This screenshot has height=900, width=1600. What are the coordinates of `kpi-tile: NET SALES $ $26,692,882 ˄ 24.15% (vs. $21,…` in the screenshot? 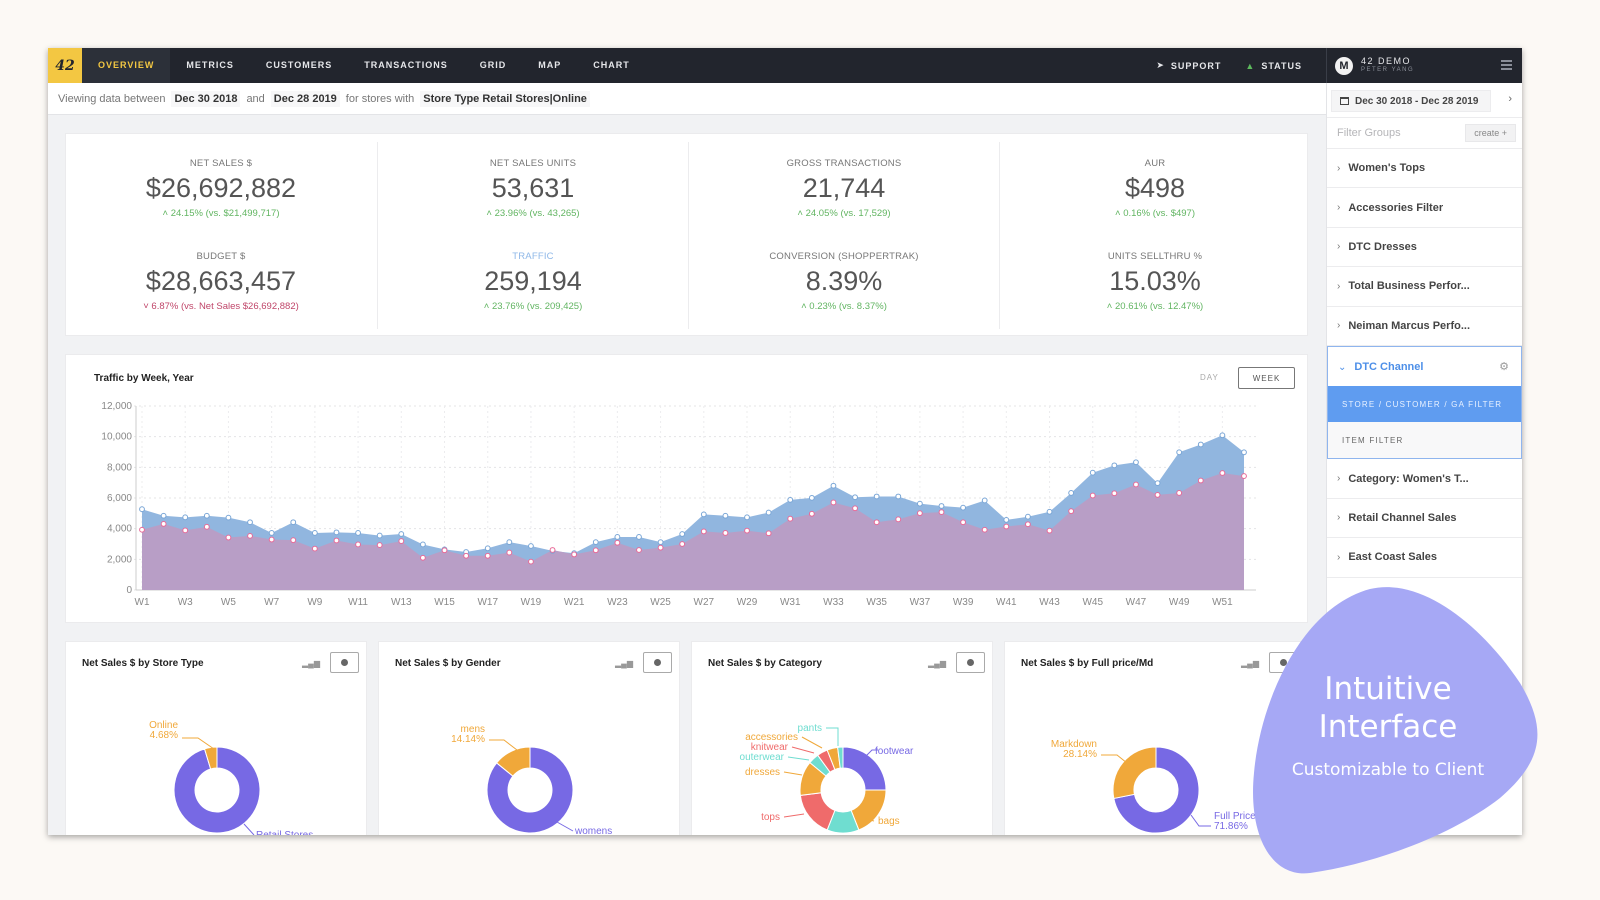 It's located at (221, 188).